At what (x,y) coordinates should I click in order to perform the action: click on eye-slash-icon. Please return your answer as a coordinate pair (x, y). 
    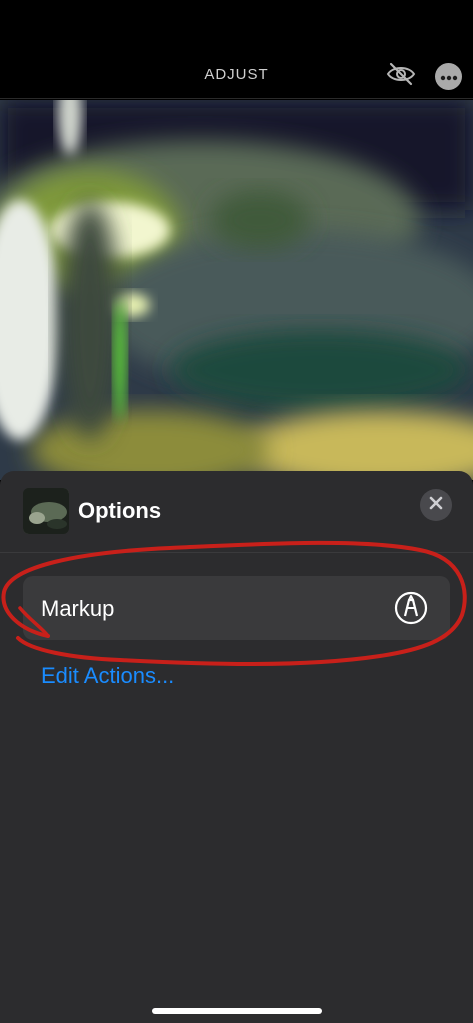
    Looking at the image, I should click on (401, 76).